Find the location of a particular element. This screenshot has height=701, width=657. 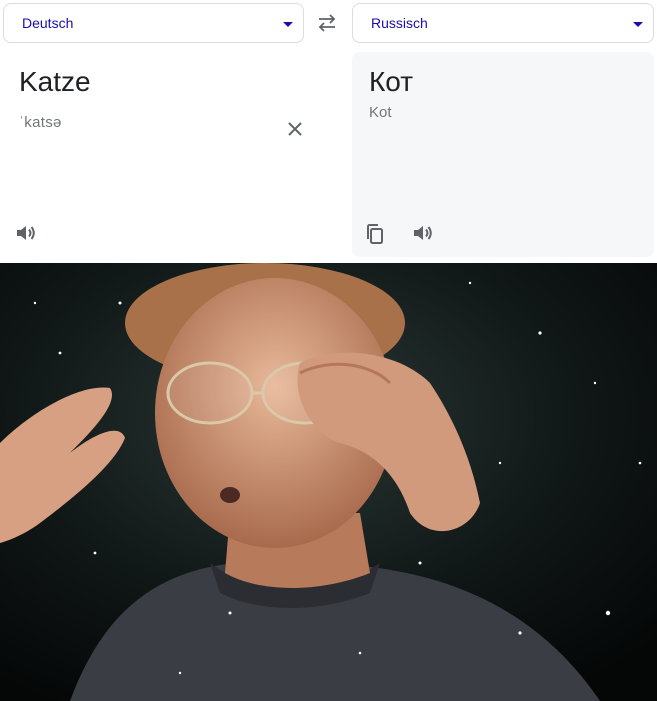

close-icon is located at coordinates (295, 129).